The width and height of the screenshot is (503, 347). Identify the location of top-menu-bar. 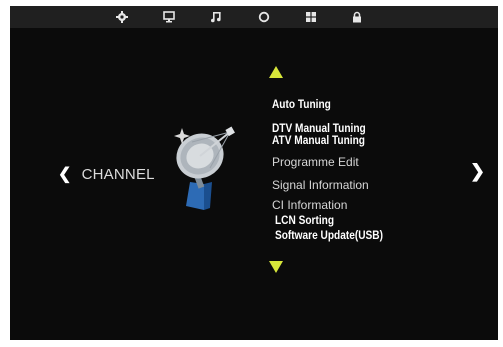
(254, 17).